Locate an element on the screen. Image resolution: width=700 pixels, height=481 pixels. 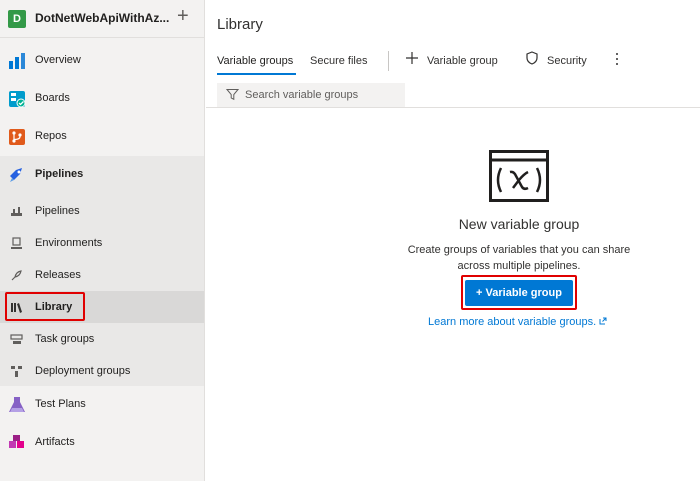
sidebar-subitem-environments: Environments is located at coordinates (102, 243).